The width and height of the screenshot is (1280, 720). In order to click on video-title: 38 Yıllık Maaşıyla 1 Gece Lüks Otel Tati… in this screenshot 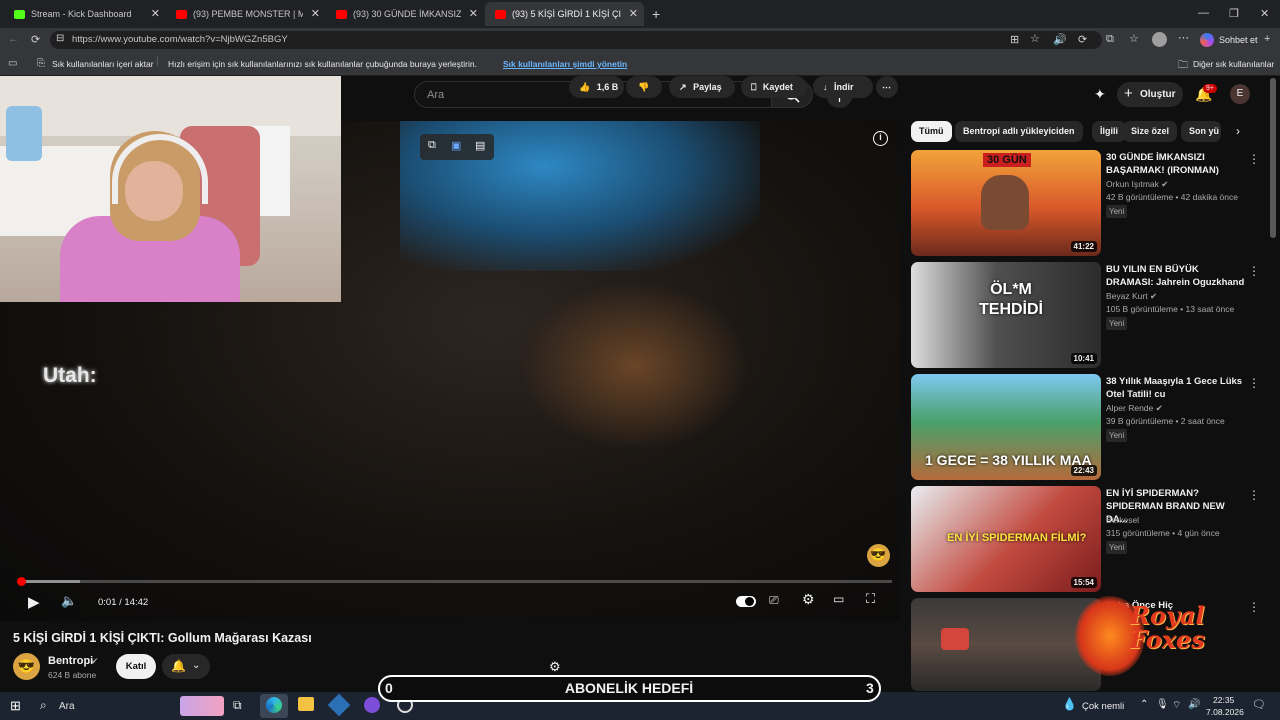, I will do `click(1176, 388)`.